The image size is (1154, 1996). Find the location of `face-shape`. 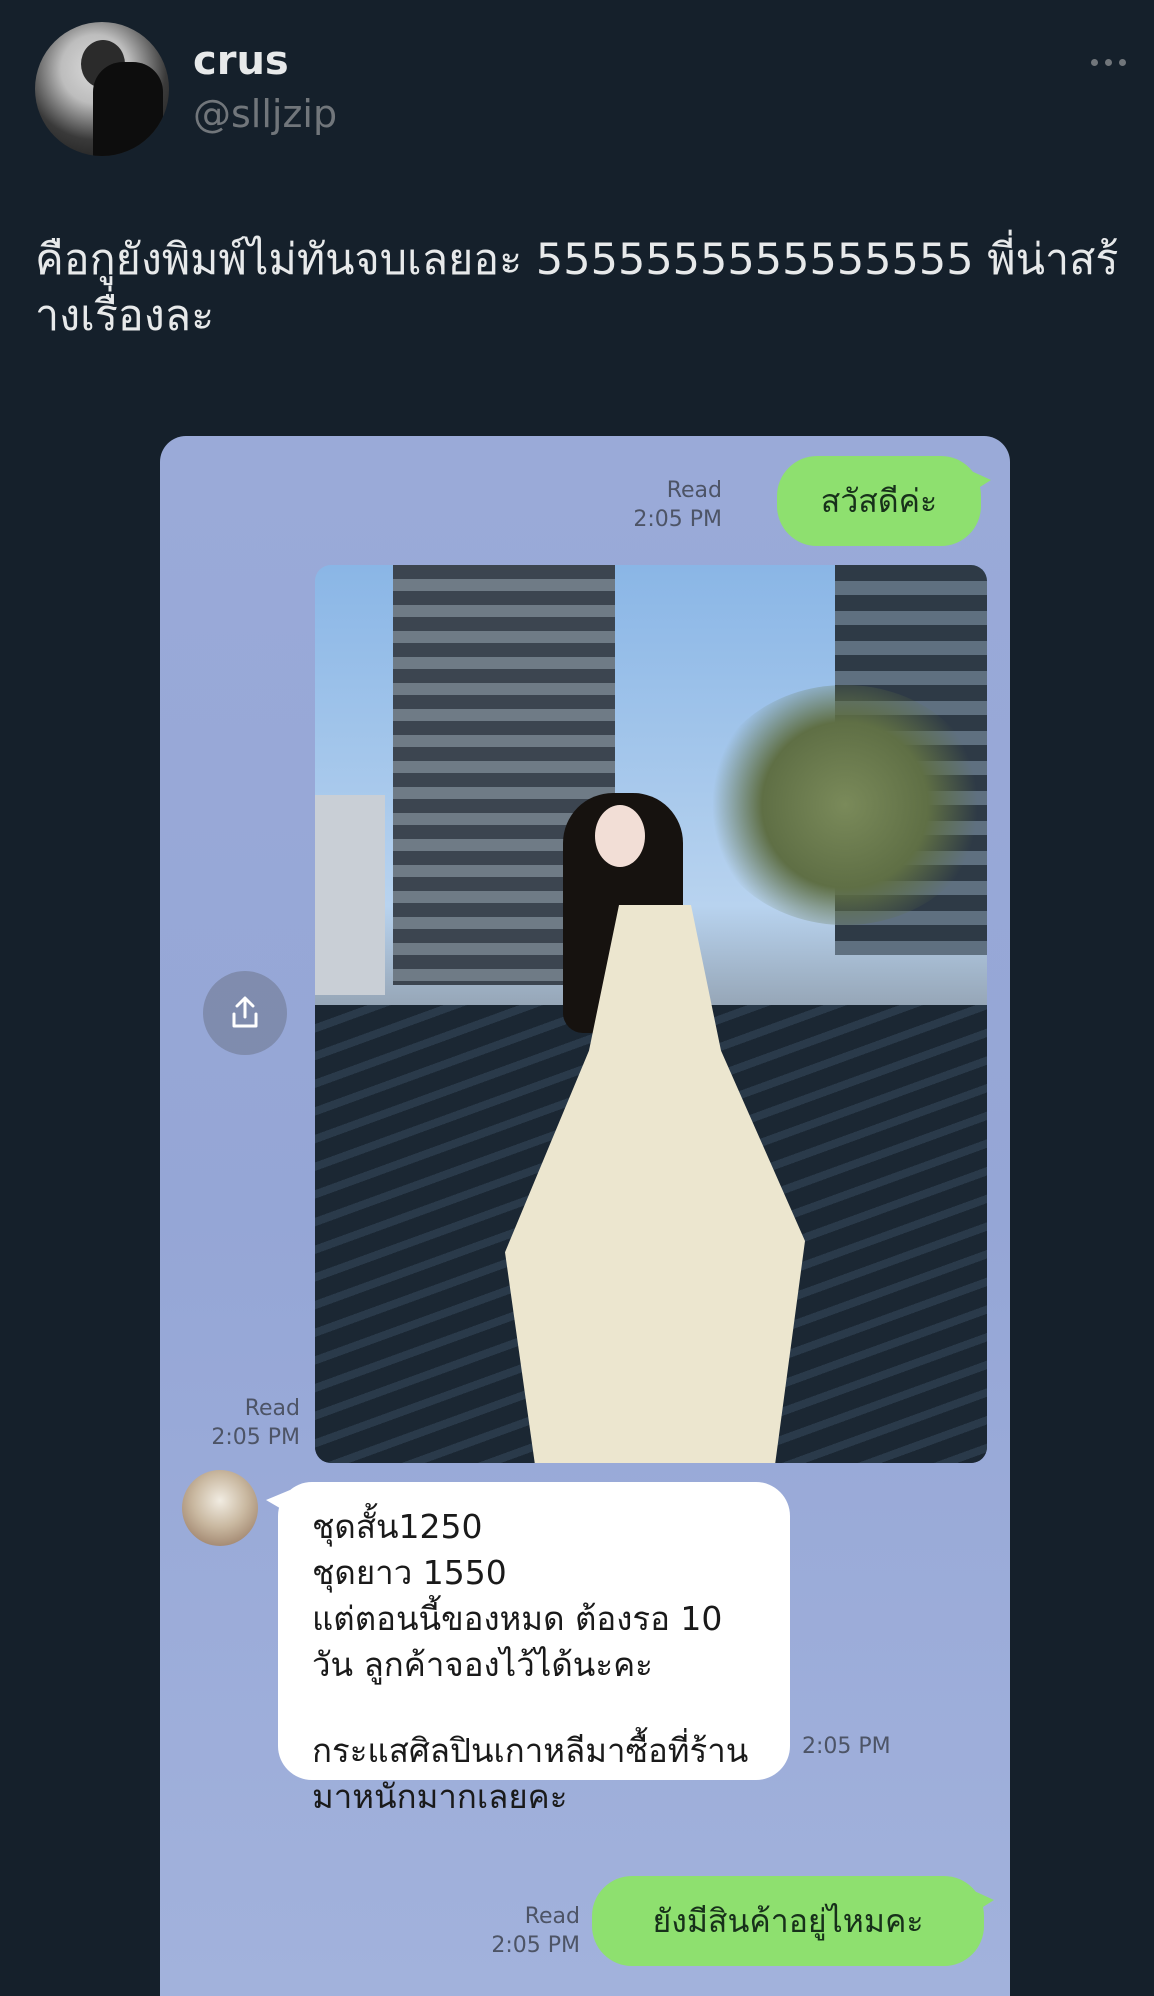

face-shape is located at coordinates (620, 836).